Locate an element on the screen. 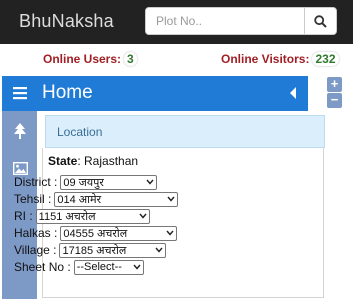 This screenshot has height=299, width=353. ri-field: RI : 1151 अचरोल is located at coordinates (82, 216).